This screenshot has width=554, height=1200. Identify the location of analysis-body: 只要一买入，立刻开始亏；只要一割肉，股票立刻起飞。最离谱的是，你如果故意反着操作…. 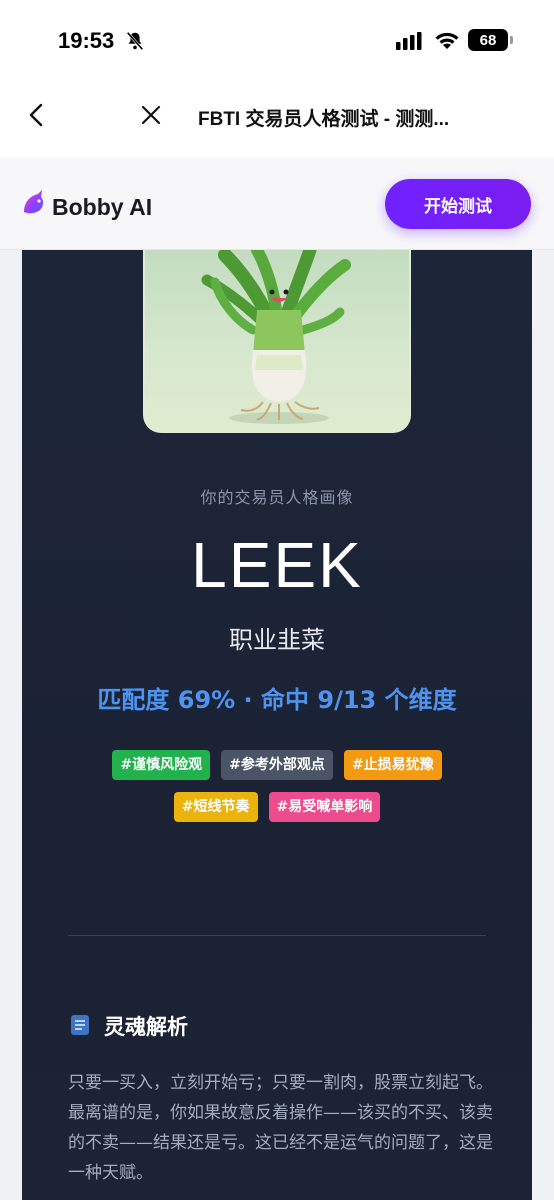
(280, 1128).